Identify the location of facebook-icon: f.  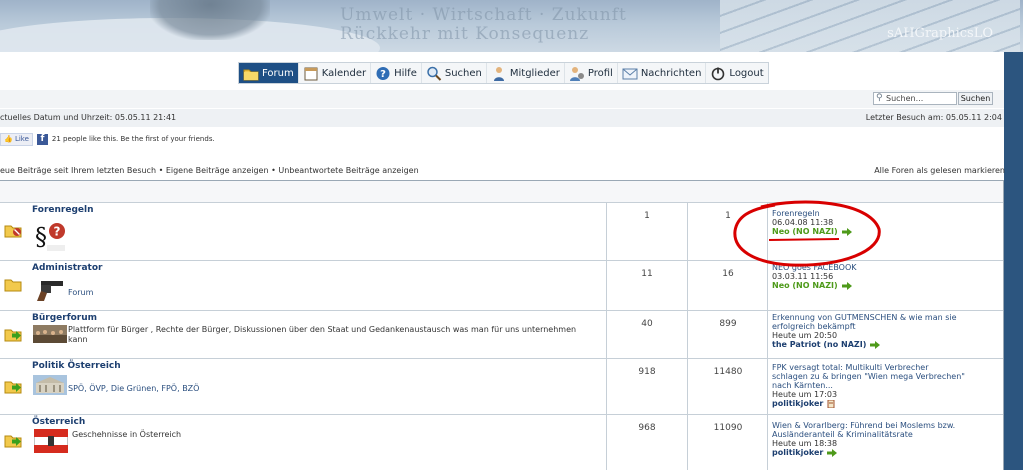
(42, 139).